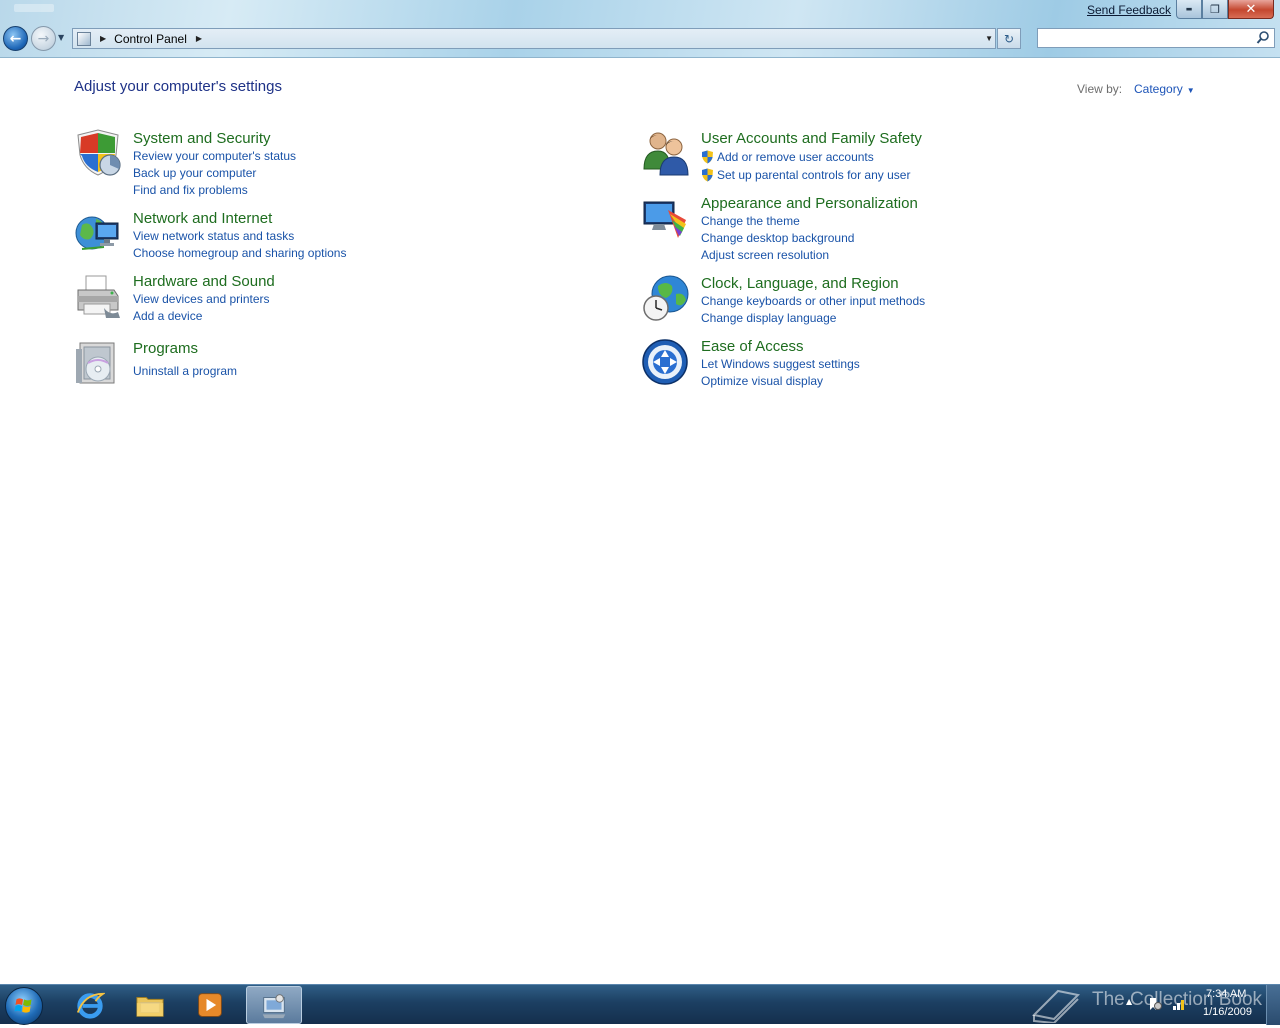 This screenshot has width=1280, height=1028. Describe the element at coordinates (813, 318) in the screenshot. I see `task-link: Change display language` at that location.